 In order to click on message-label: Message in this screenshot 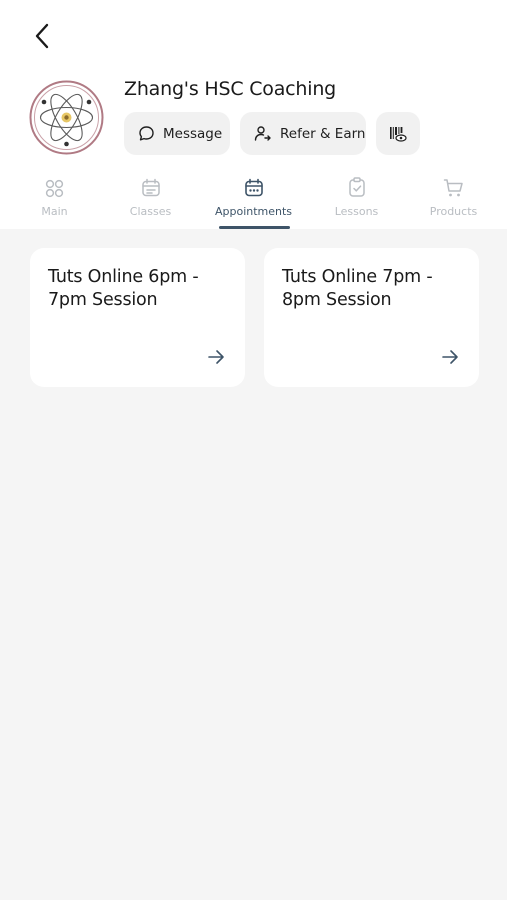, I will do `click(193, 133)`.